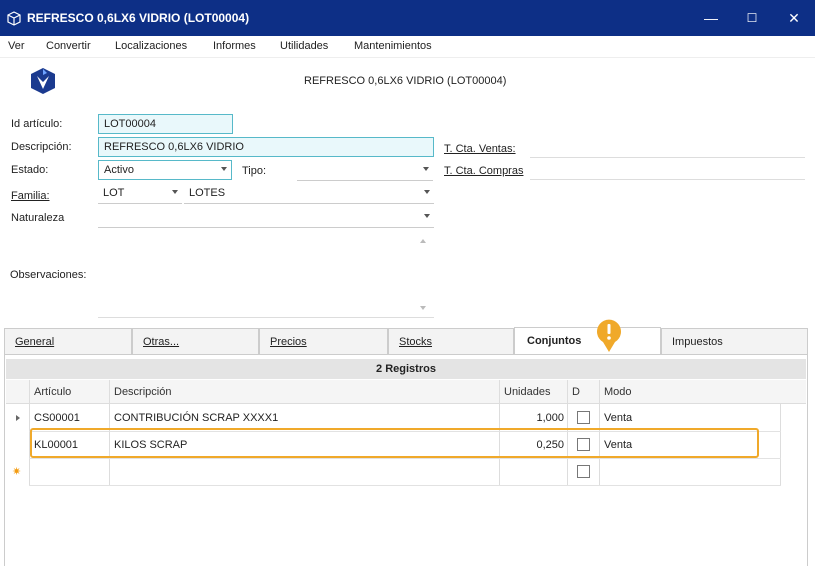  I want to click on estado-value: Activo, so click(119, 170).